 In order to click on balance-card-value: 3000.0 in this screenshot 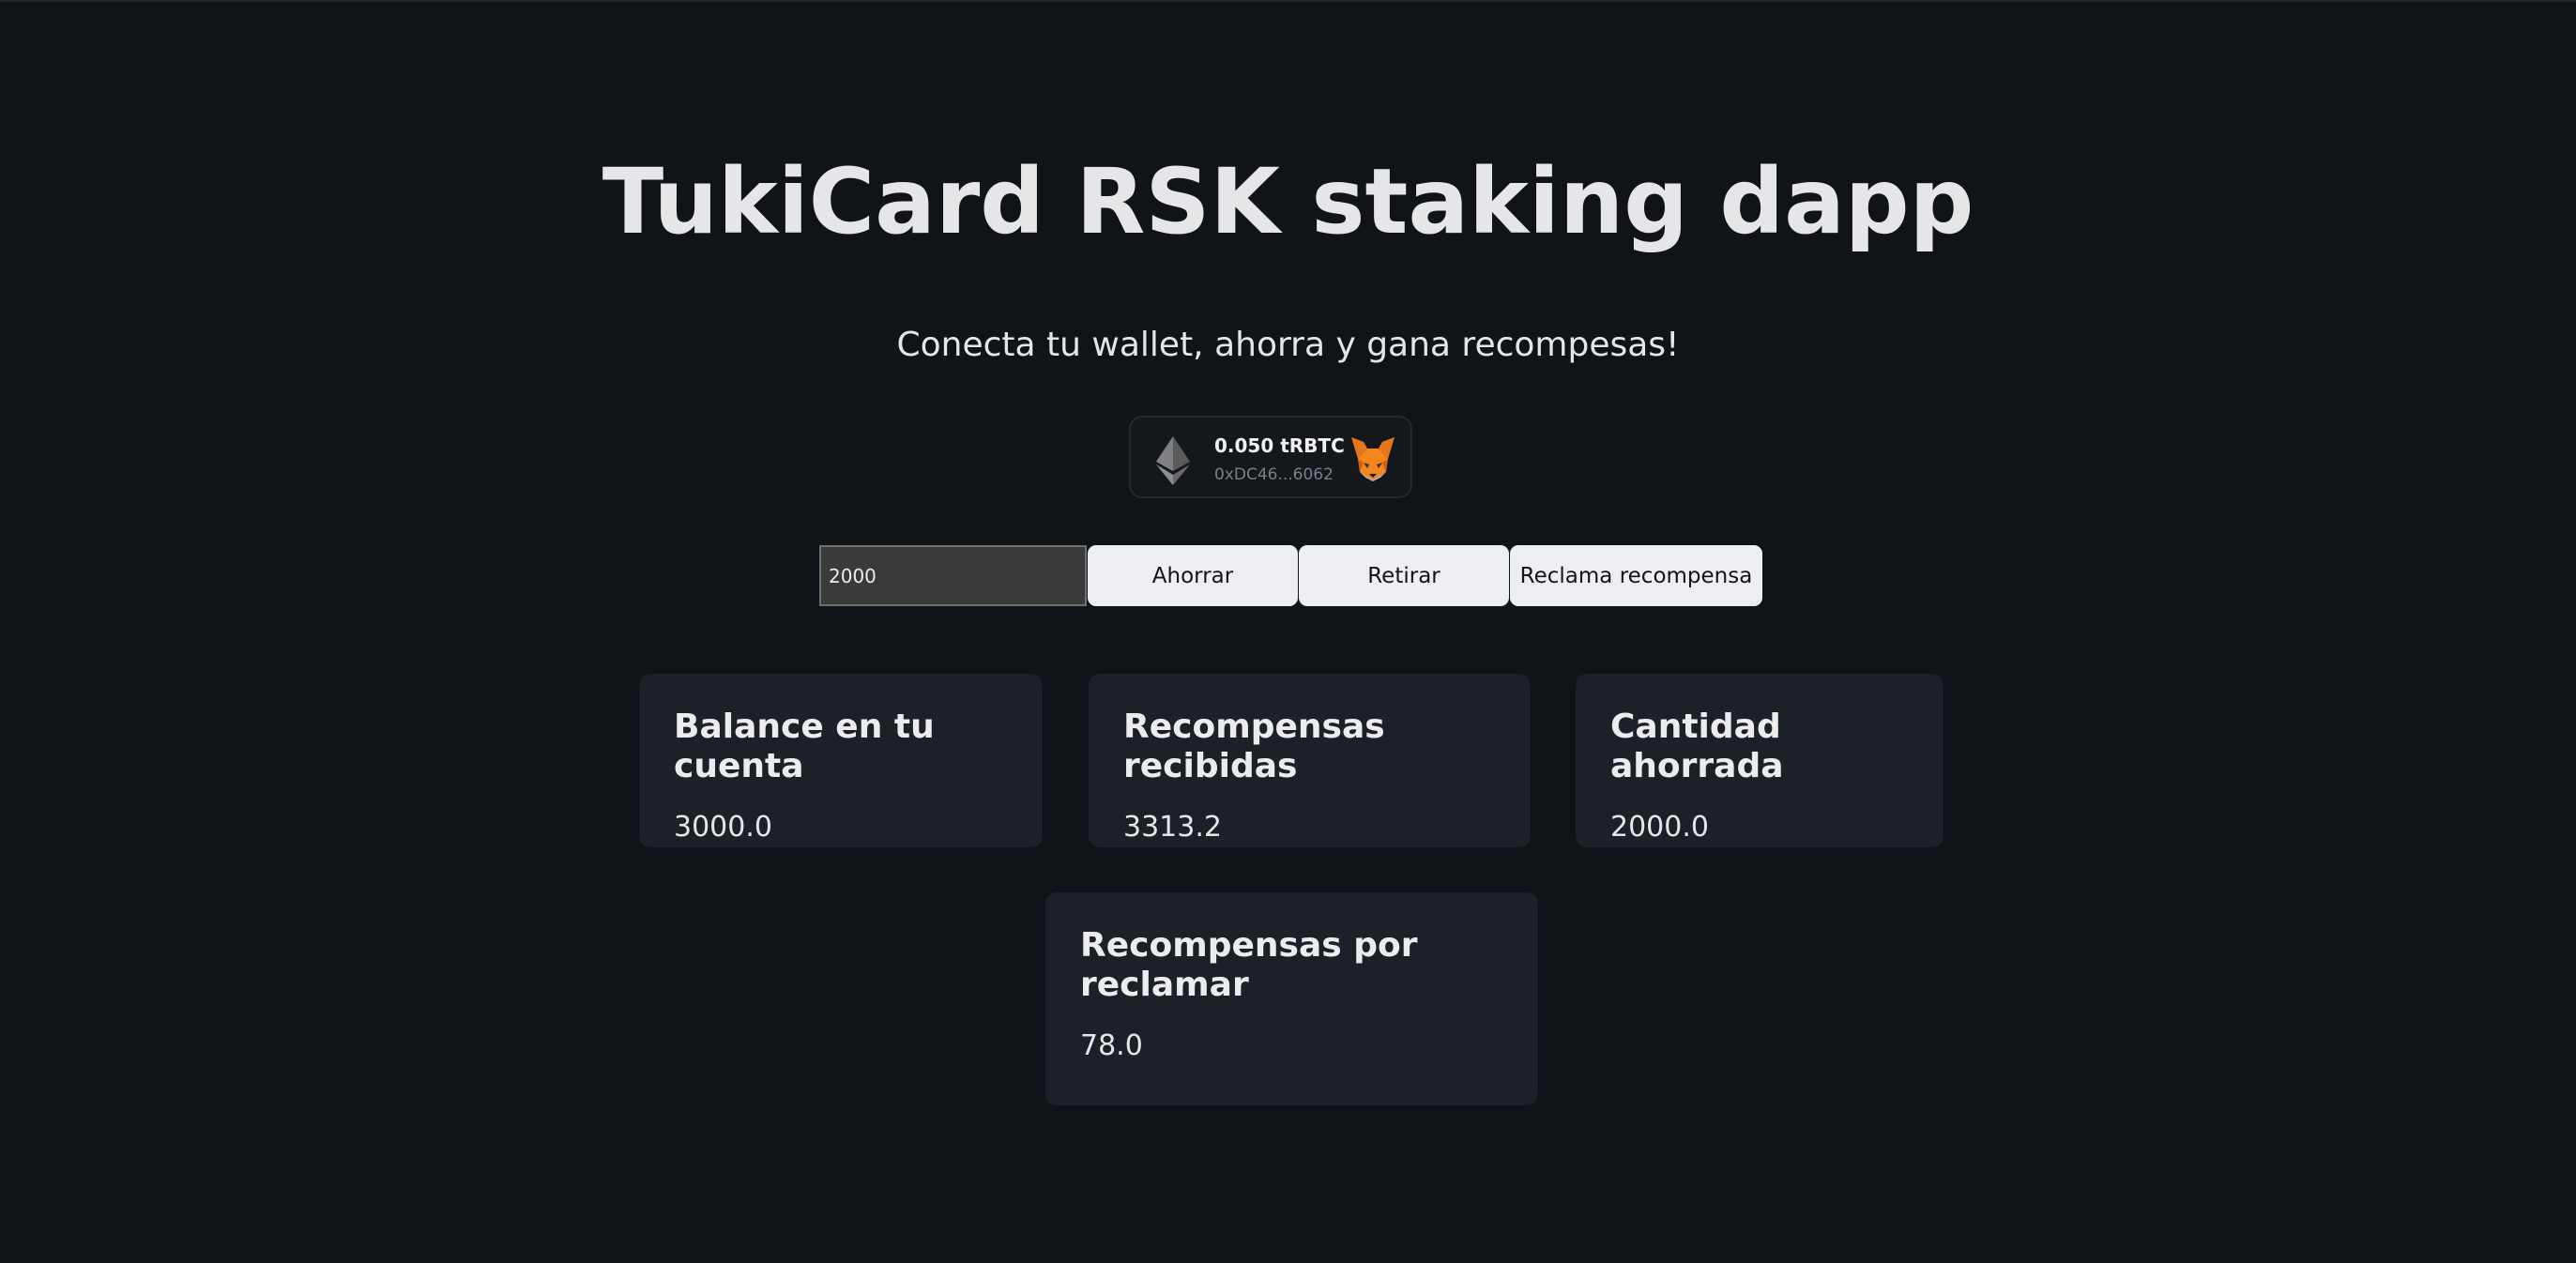, I will do `click(723, 827)`.